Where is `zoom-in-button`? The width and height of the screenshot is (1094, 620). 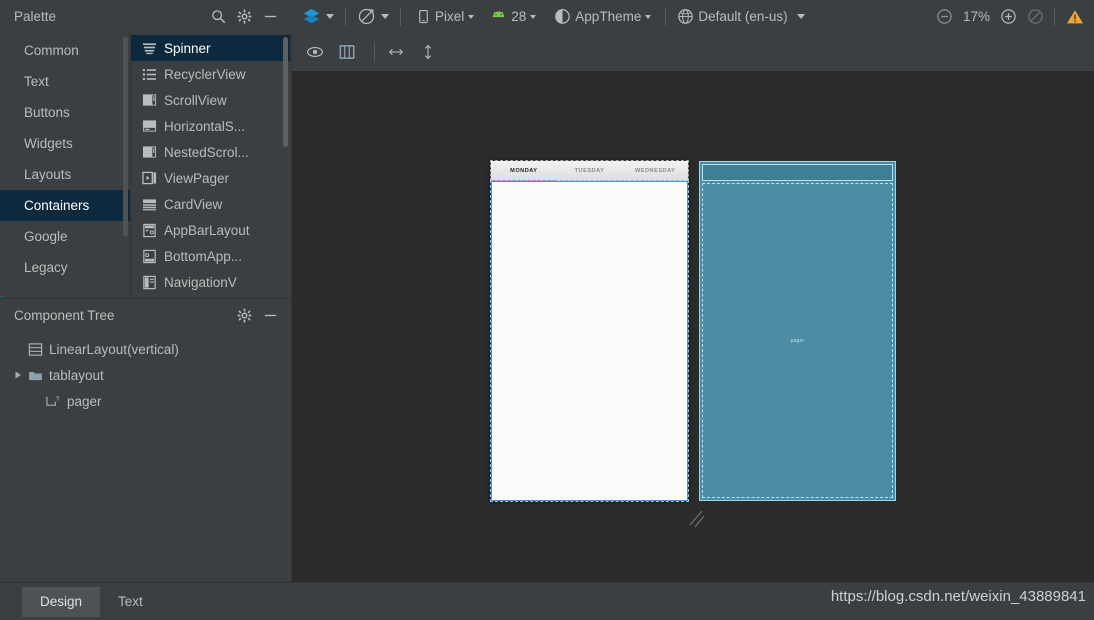 zoom-in-button is located at coordinates (1008, 17).